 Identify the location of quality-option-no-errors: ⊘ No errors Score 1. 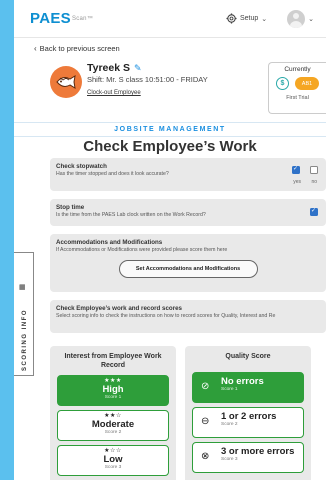
(248, 387).